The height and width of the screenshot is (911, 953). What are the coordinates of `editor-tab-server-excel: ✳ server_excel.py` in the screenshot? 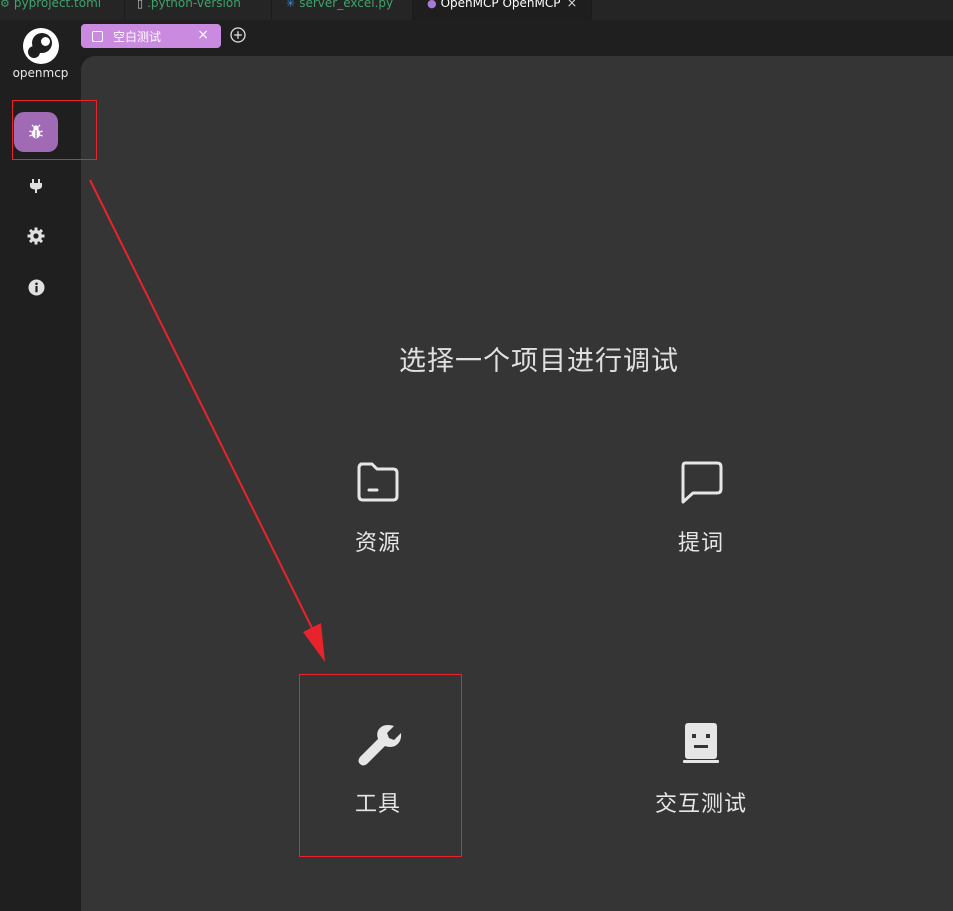 It's located at (342, 10).